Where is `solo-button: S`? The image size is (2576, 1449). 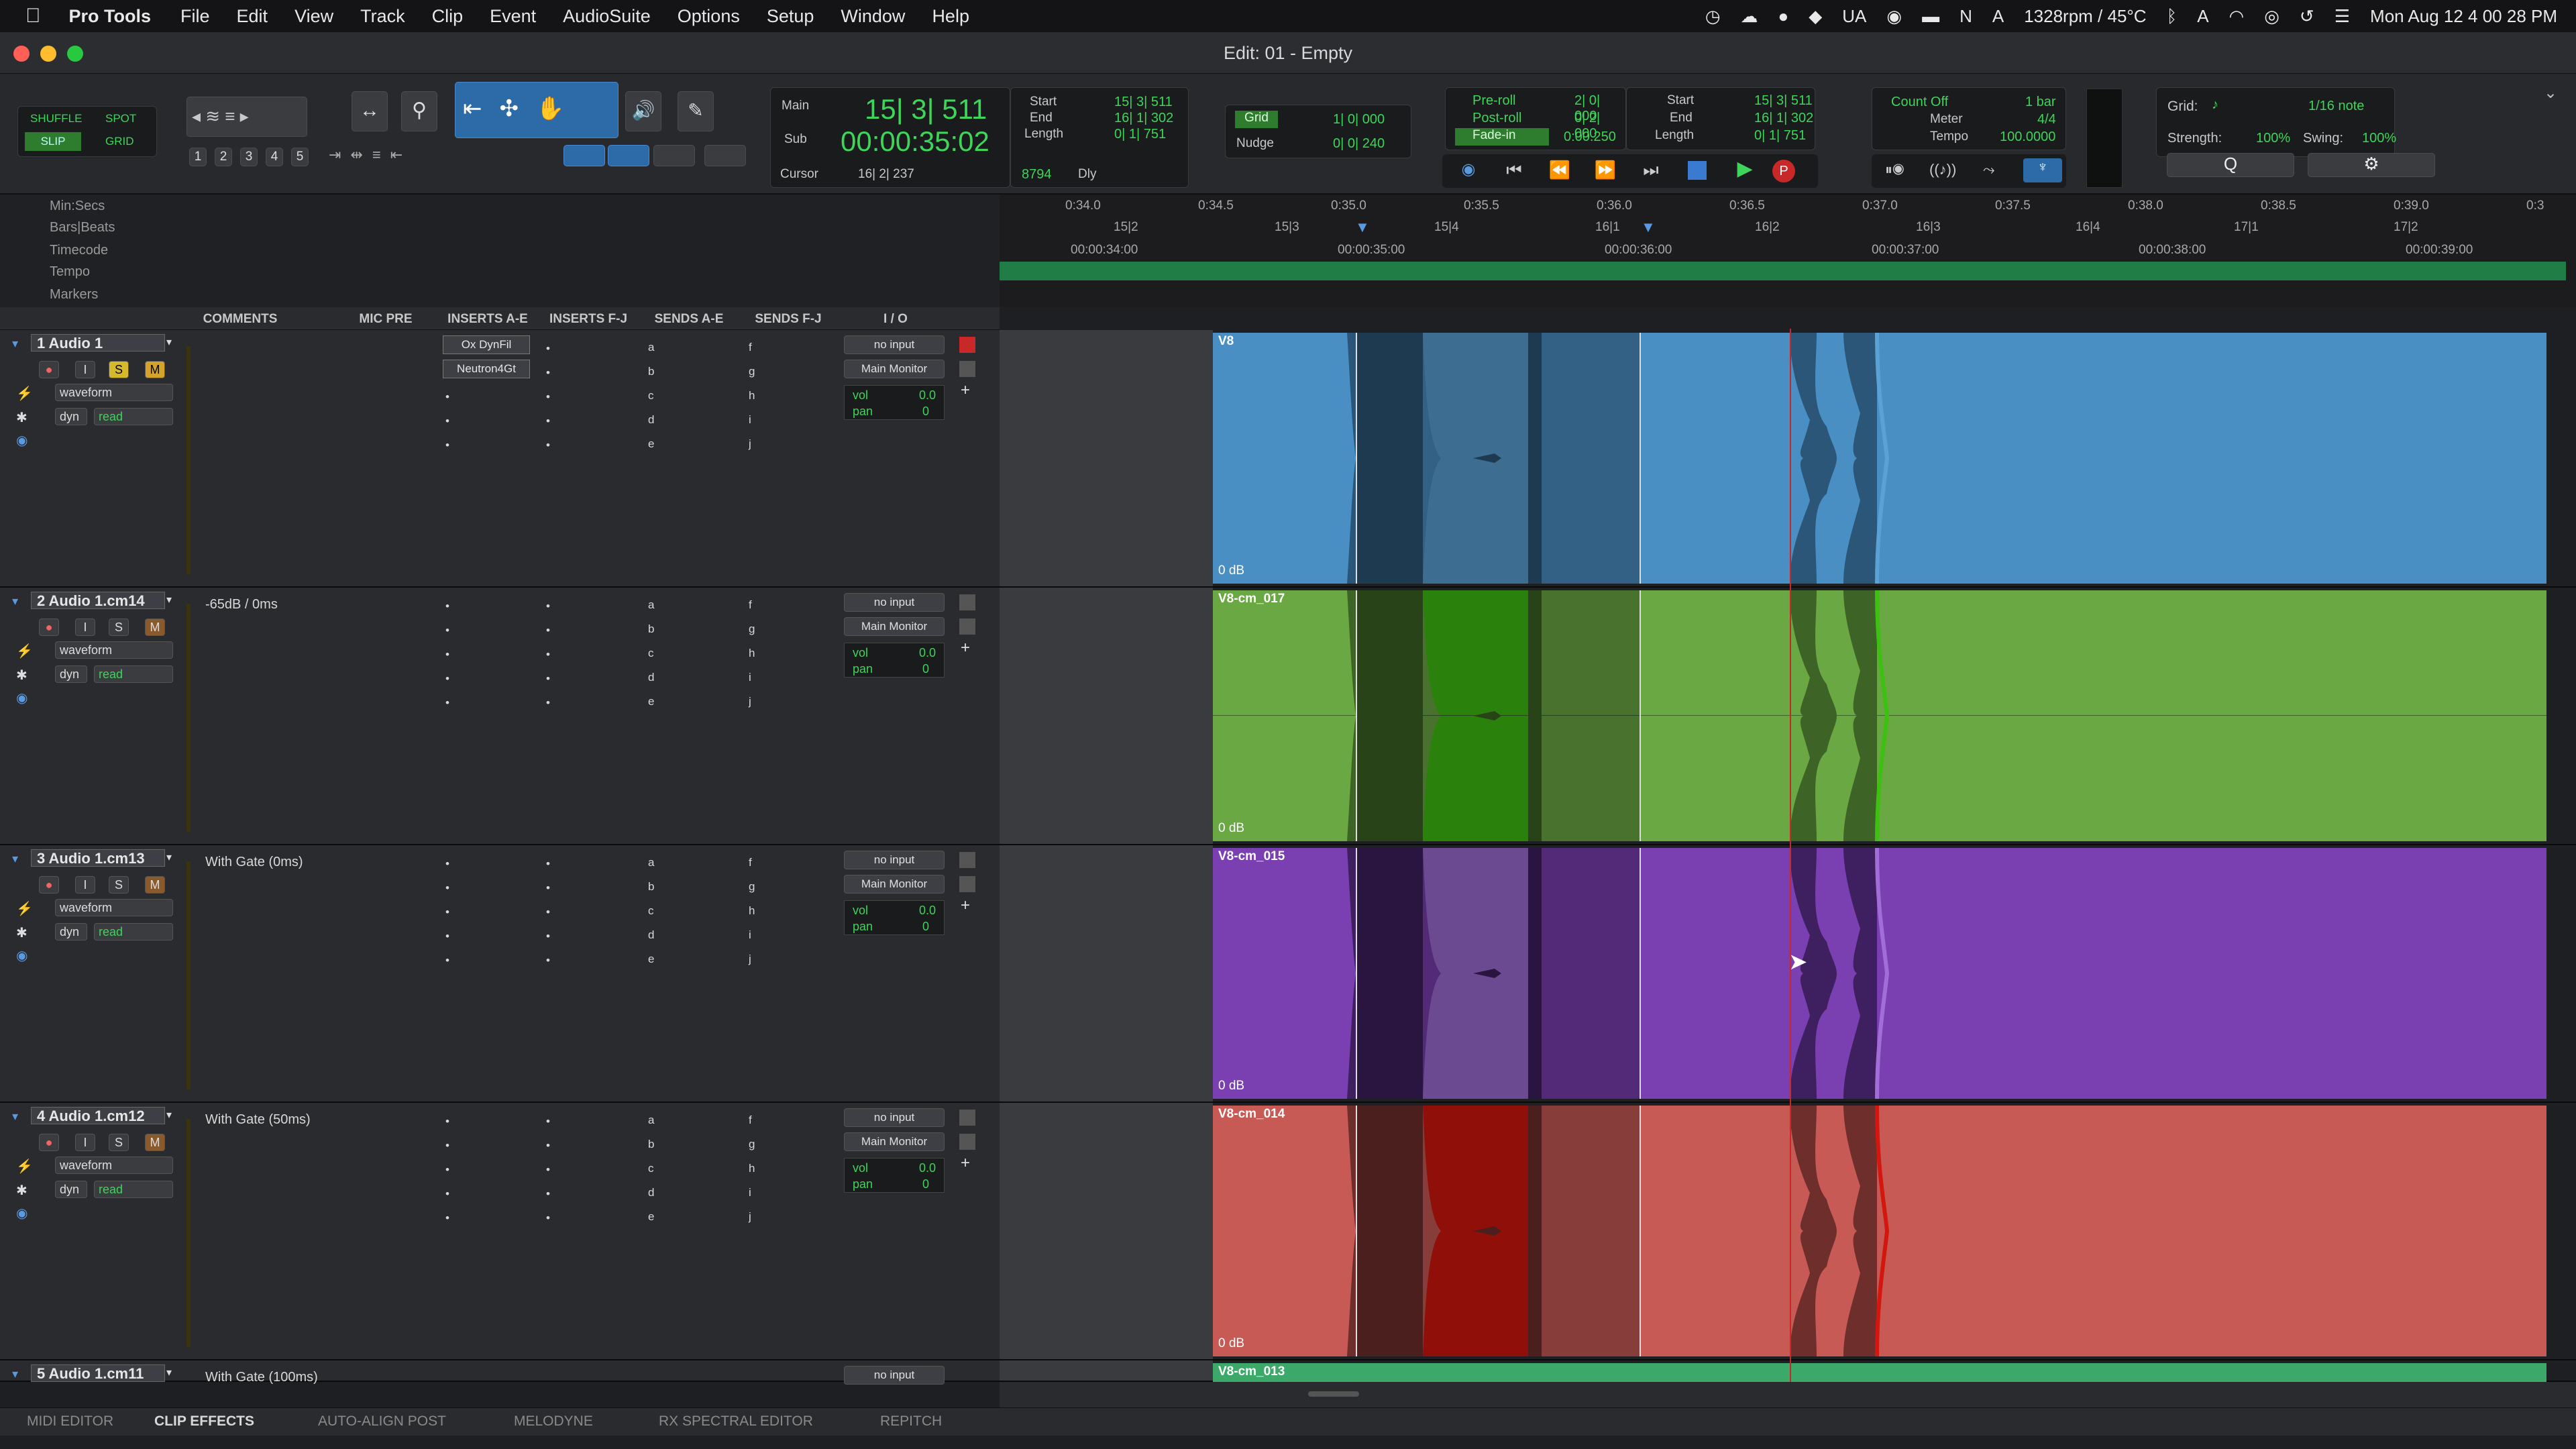
solo-button: S is located at coordinates (119, 1142).